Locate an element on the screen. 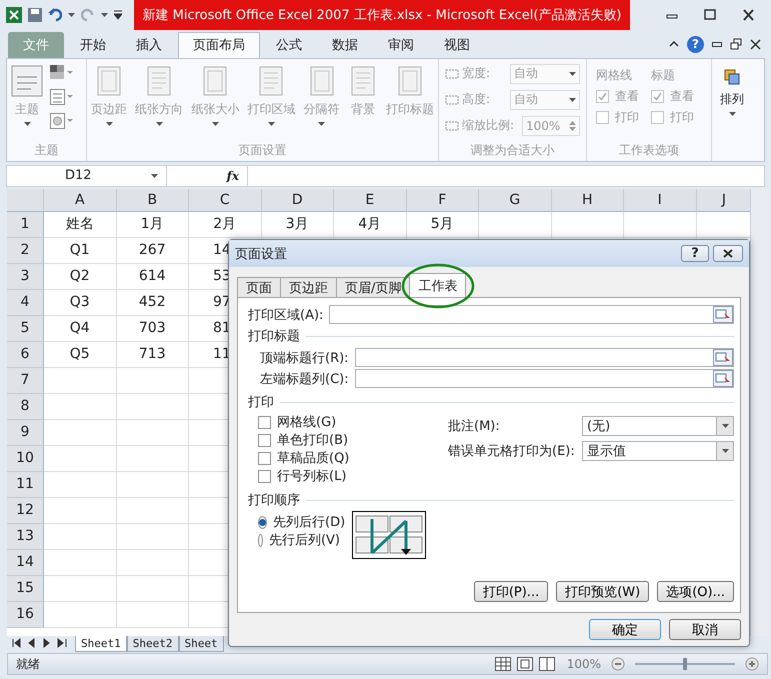 The image size is (771, 679). zoom-slider-thumb is located at coordinates (685, 664).